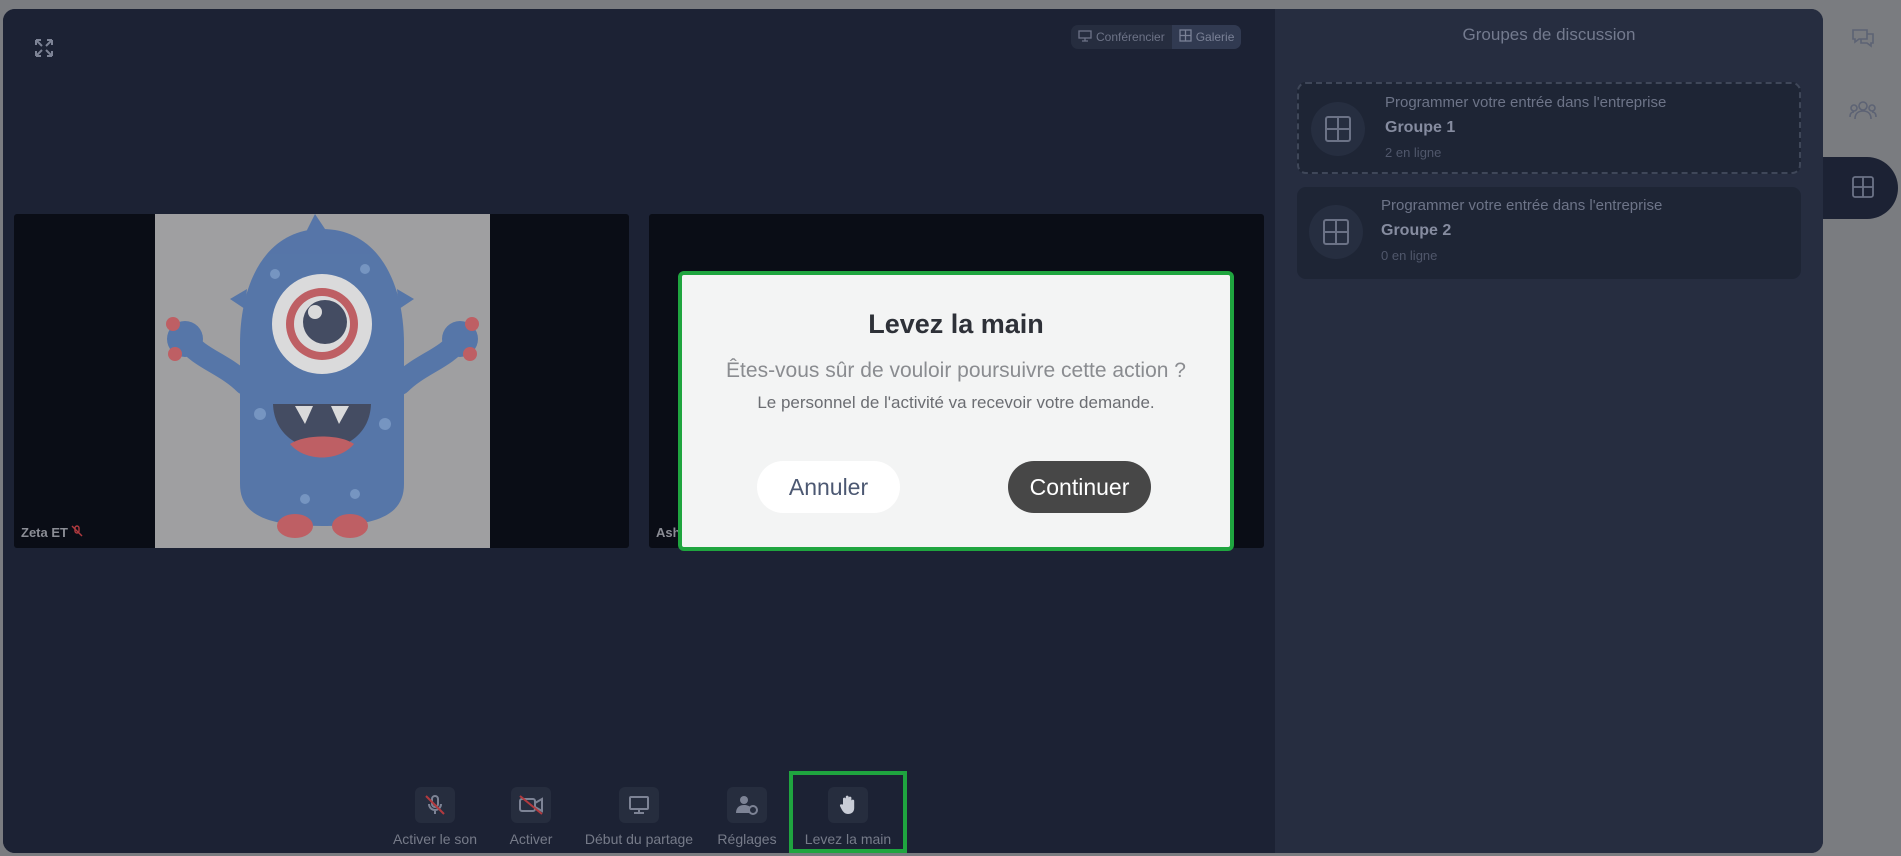 Image resolution: width=1901 pixels, height=856 pixels. I want to click on unmute-button: Activer le son, so click(435, 814).